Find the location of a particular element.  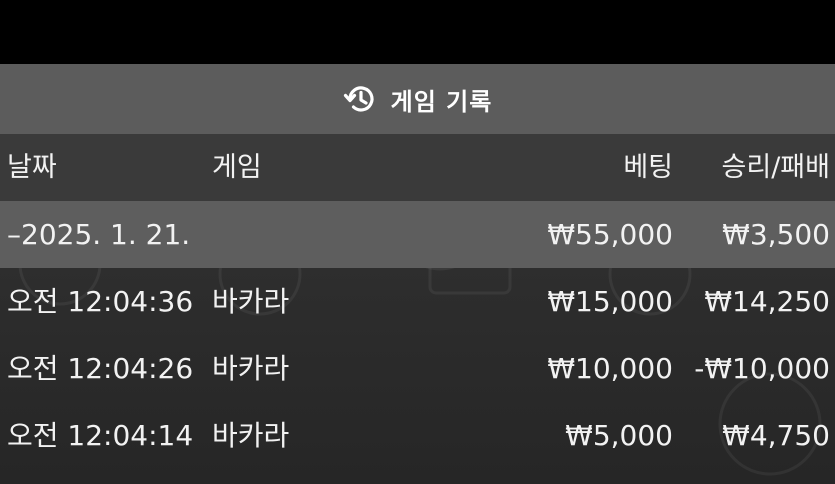

date-group-bet-total: ₩55,000 is located at coordinates (610, 234).